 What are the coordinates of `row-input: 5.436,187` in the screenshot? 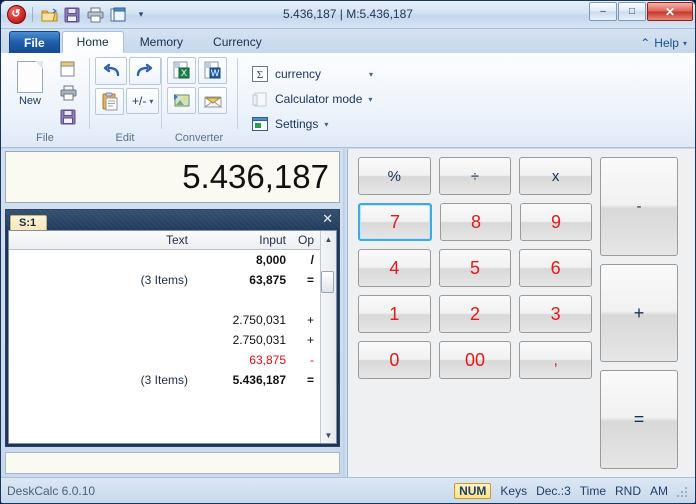 It's located at (259, 380).